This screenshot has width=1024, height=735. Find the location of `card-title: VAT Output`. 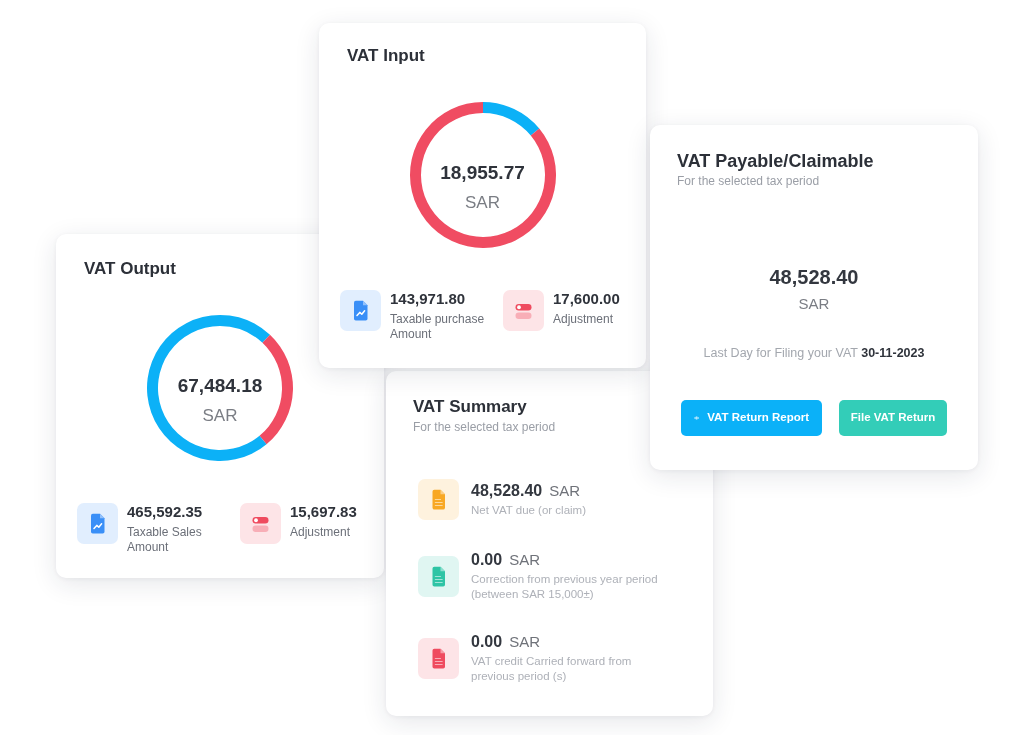

card-title: VAT Output is located at coordinates (130, 269).